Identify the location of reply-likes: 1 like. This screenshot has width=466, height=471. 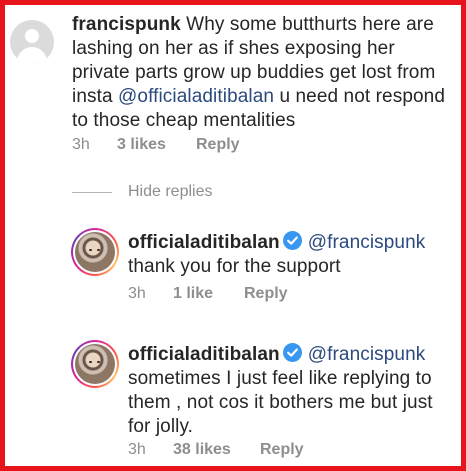
(208, 294).